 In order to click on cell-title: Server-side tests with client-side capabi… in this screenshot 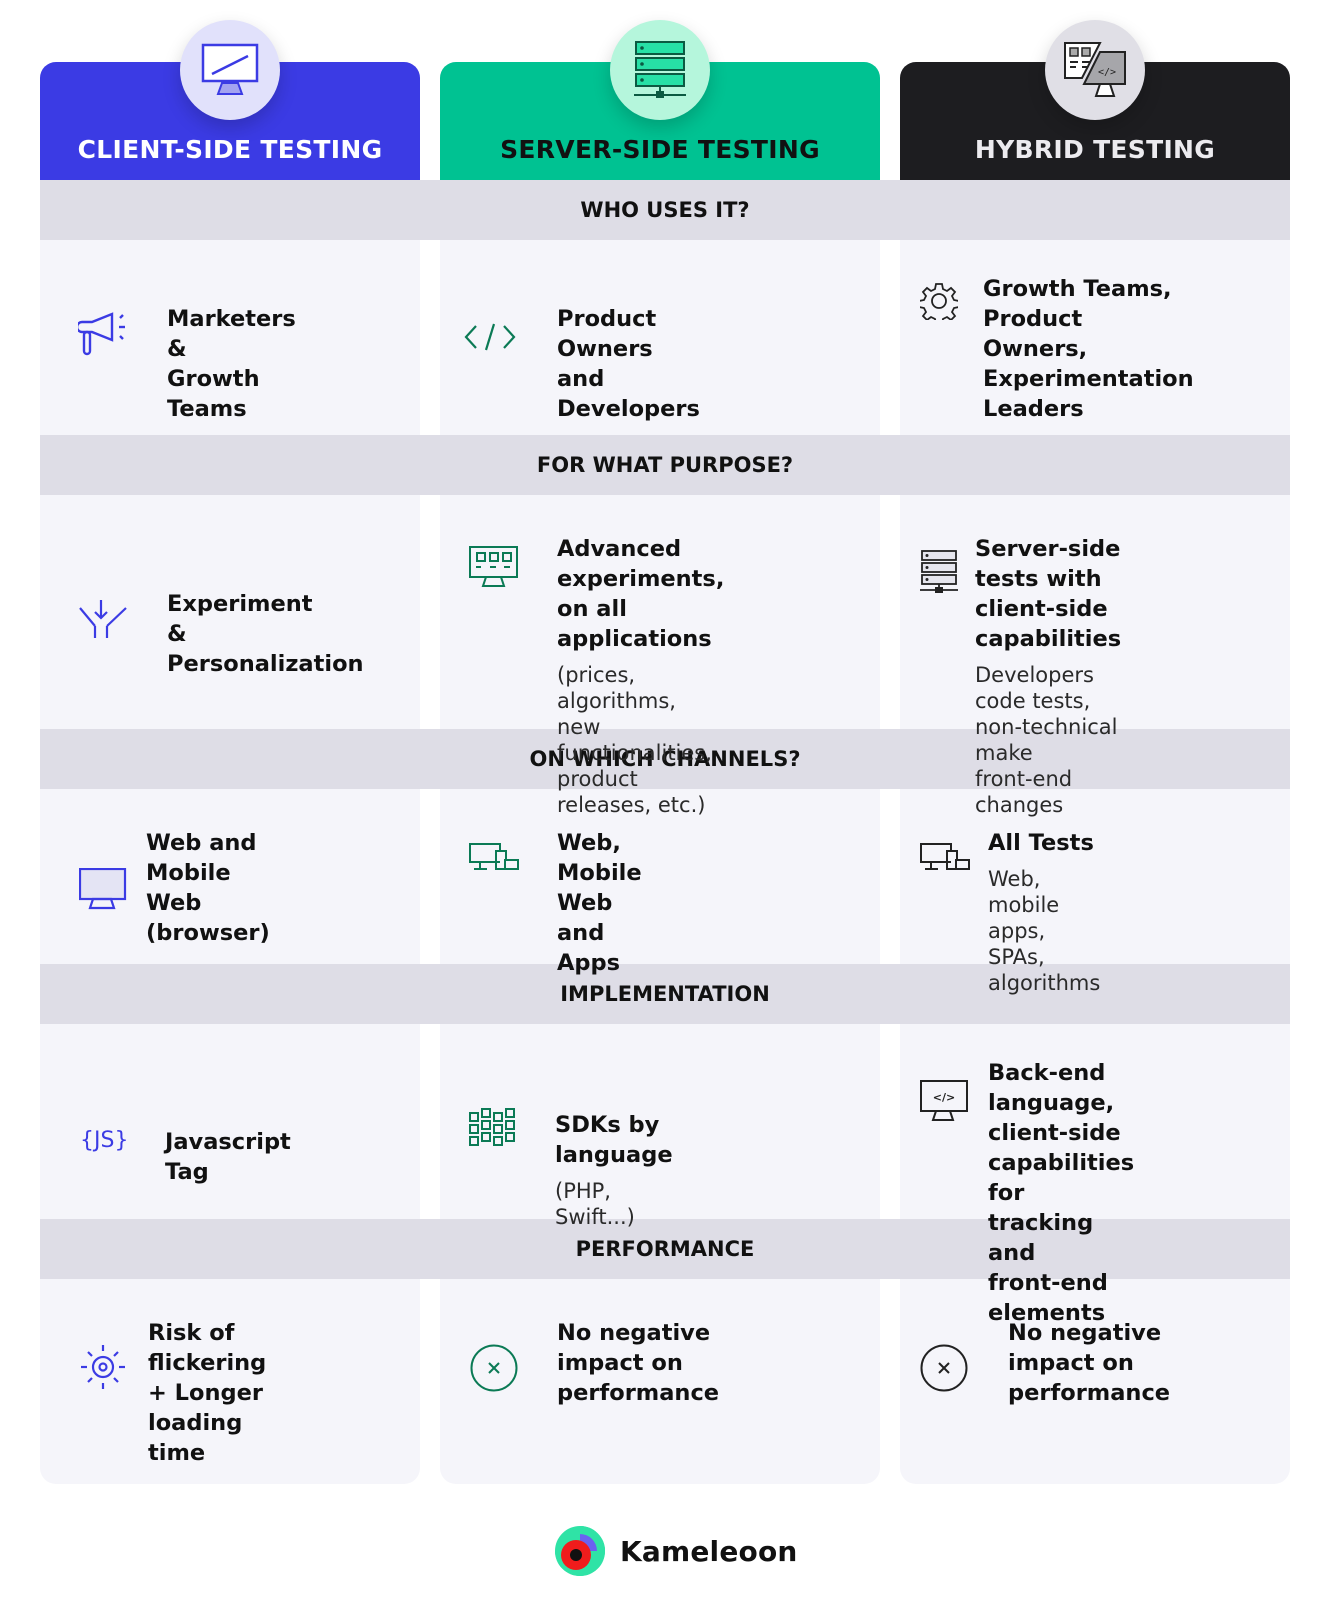, I will do `click(1048, 594)`.